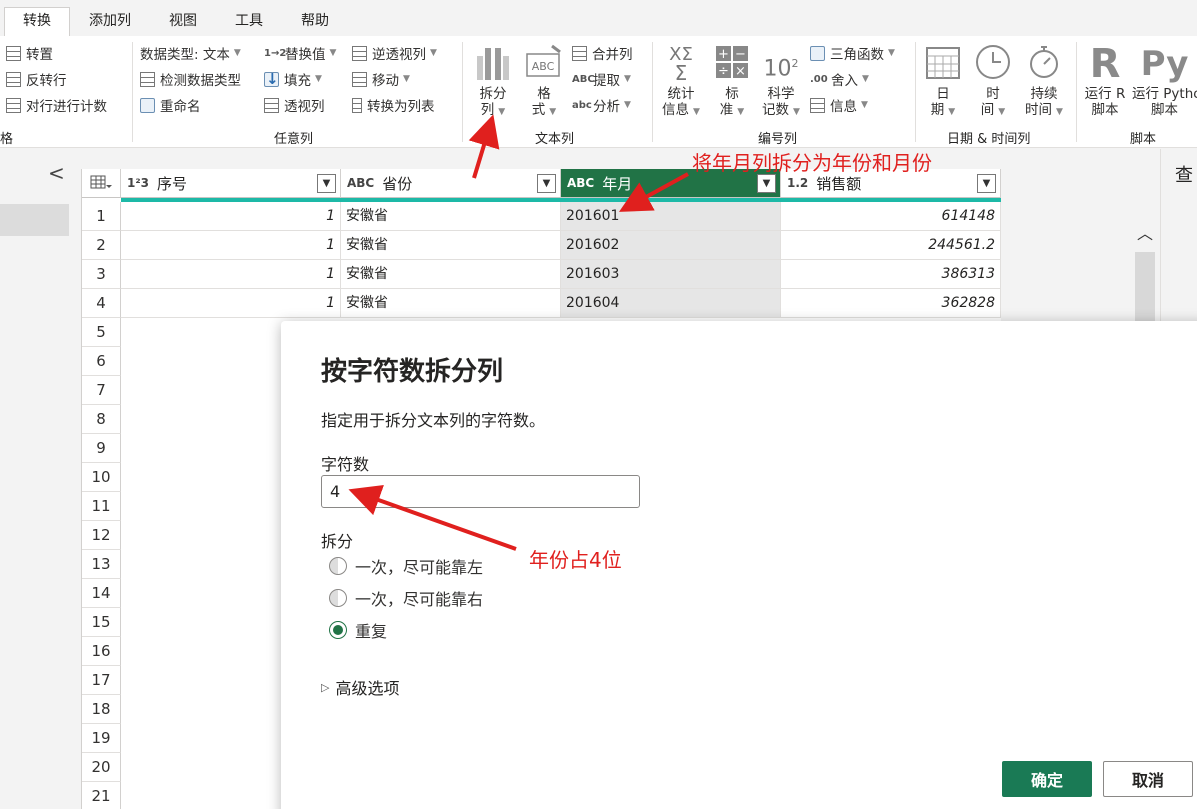  What do you see at coordinates (101, 361) in the screenshot?
I see `row-number: 6` at bounding box center [101, 361].